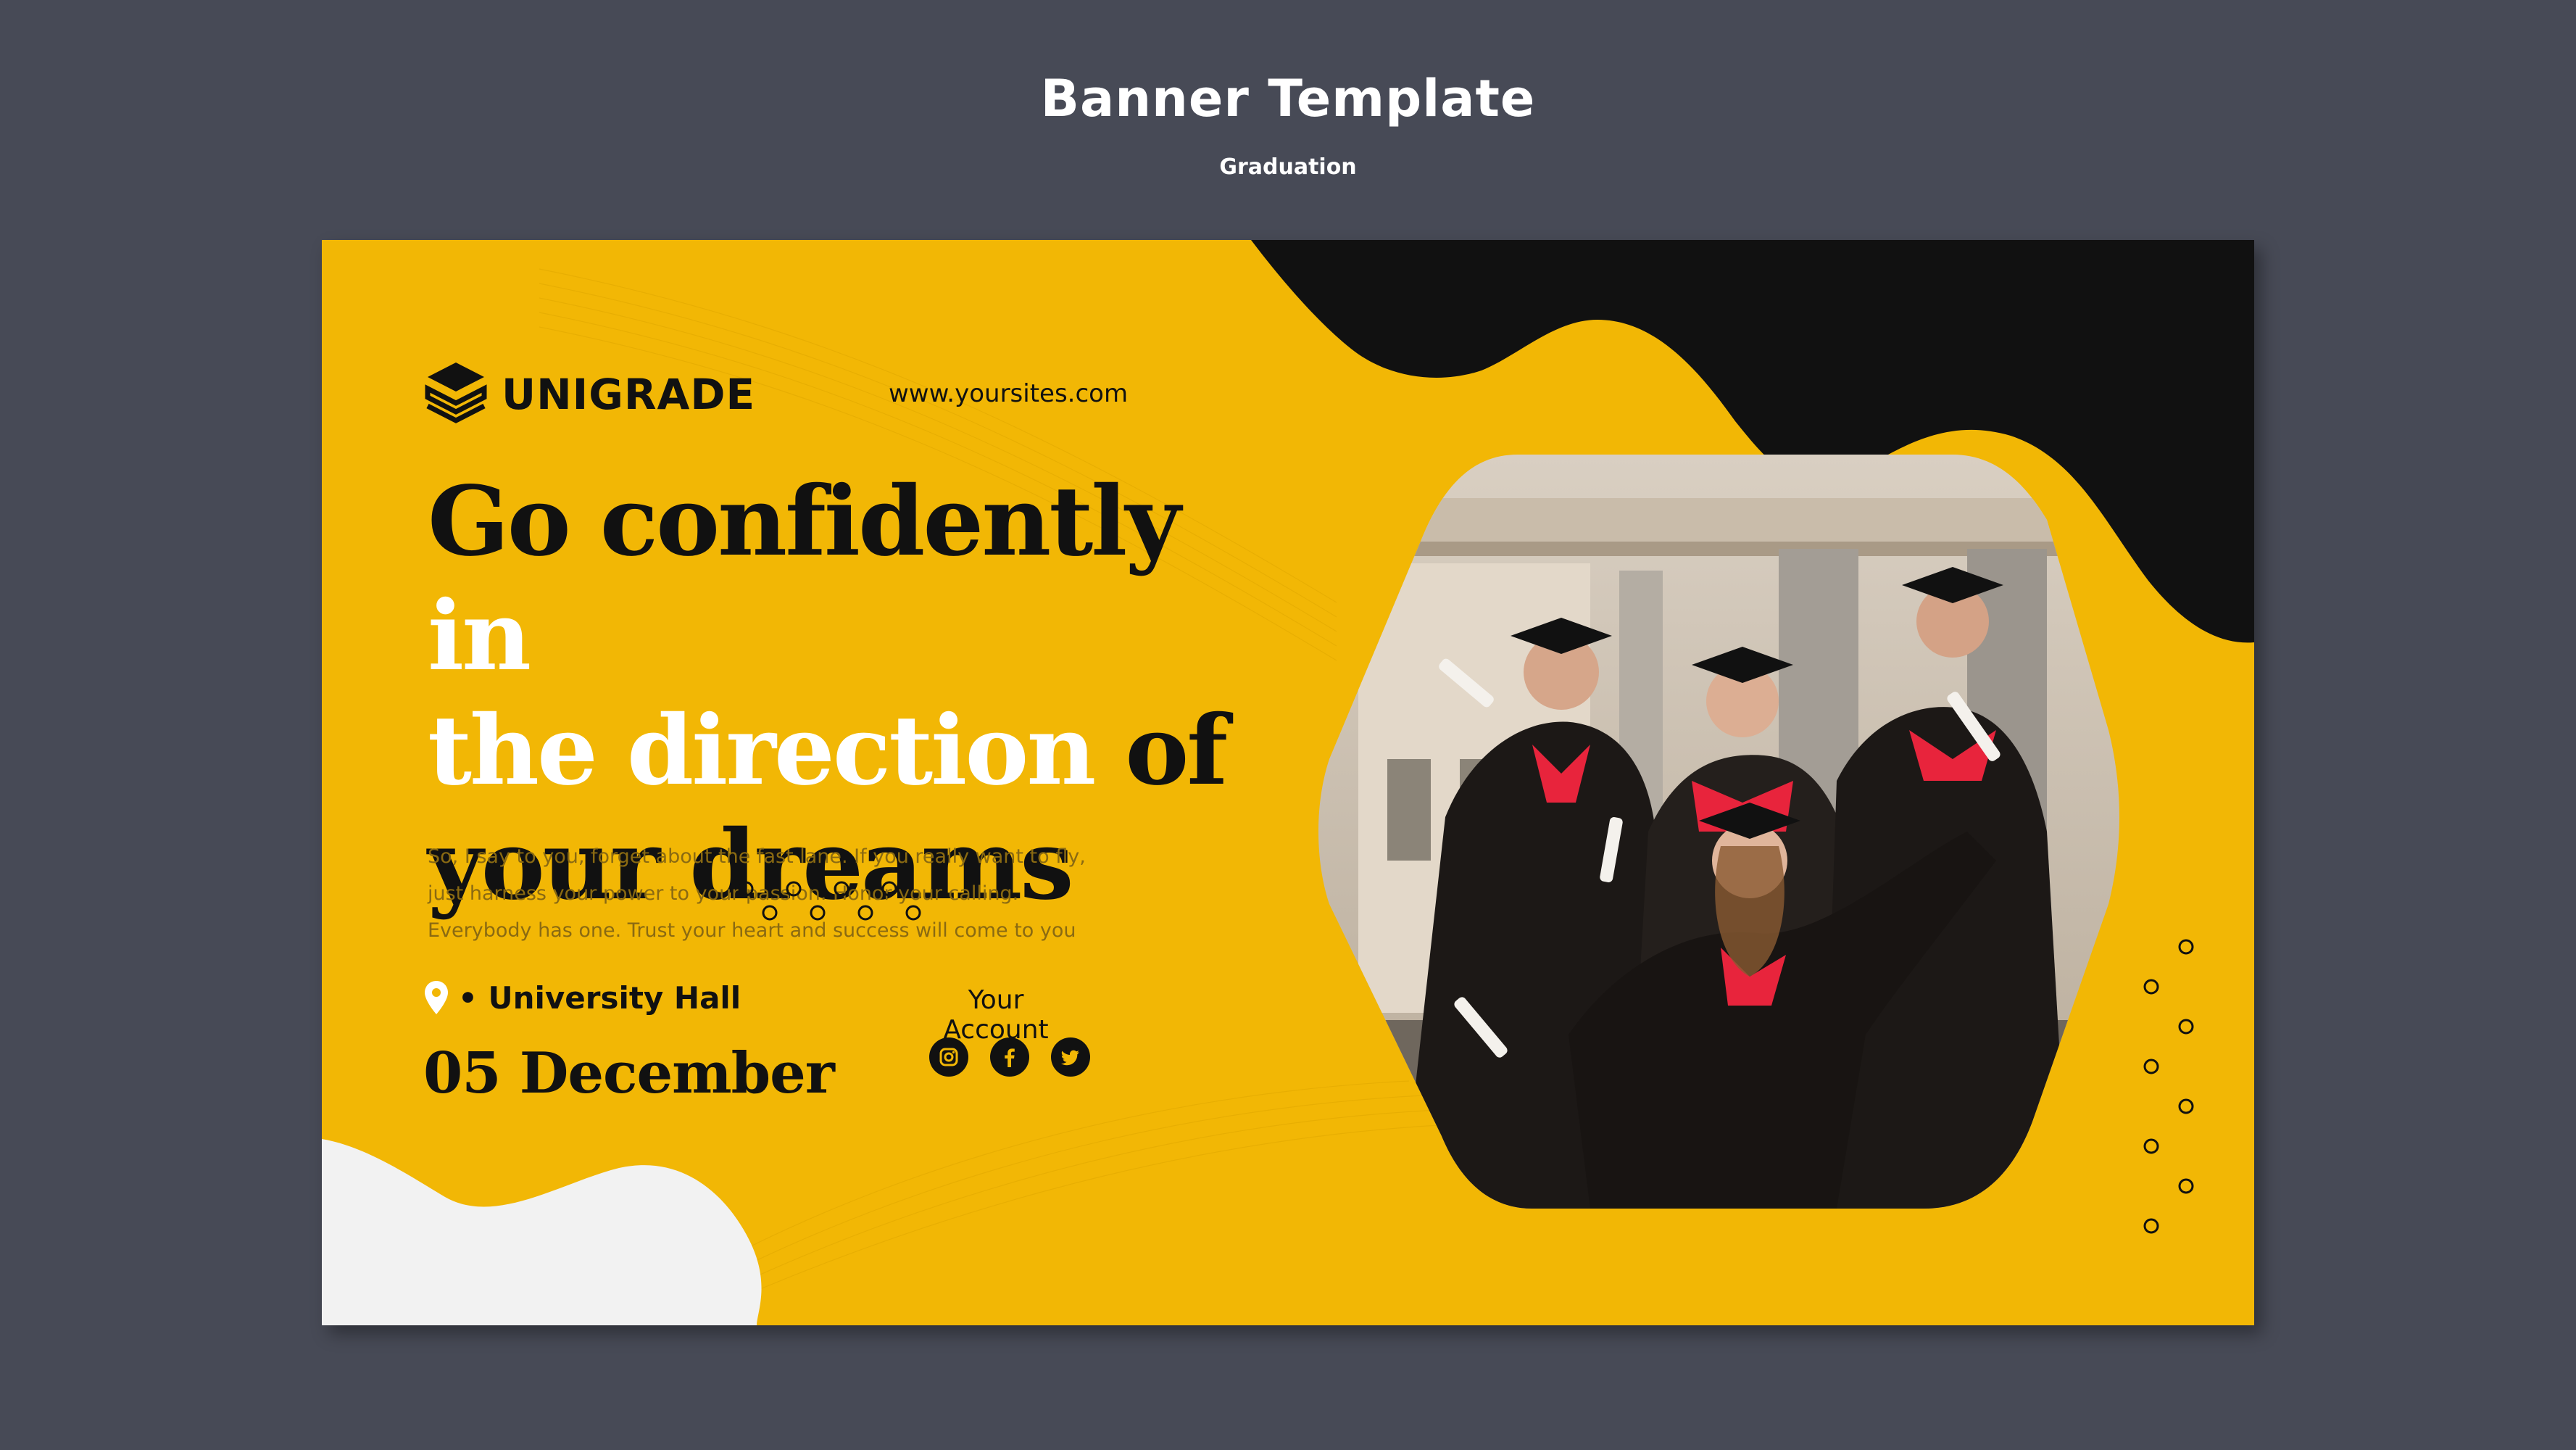  I want to click on map-pin-icon, so click(436, 998).